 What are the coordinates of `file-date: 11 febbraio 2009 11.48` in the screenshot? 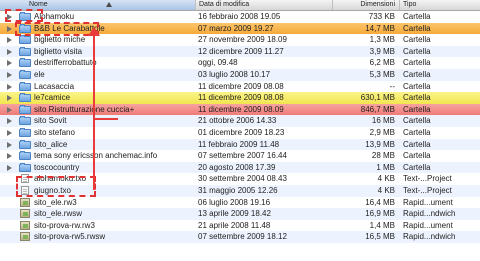 It's located at (239, 144).